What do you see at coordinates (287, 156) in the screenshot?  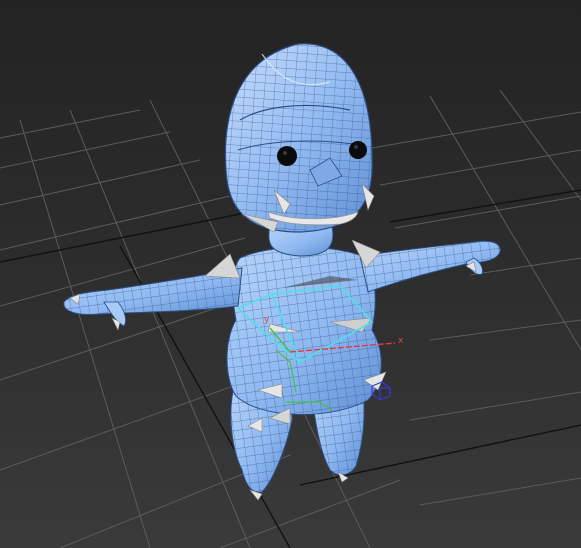 I see `left-eye` at bounding box center [287, 156].